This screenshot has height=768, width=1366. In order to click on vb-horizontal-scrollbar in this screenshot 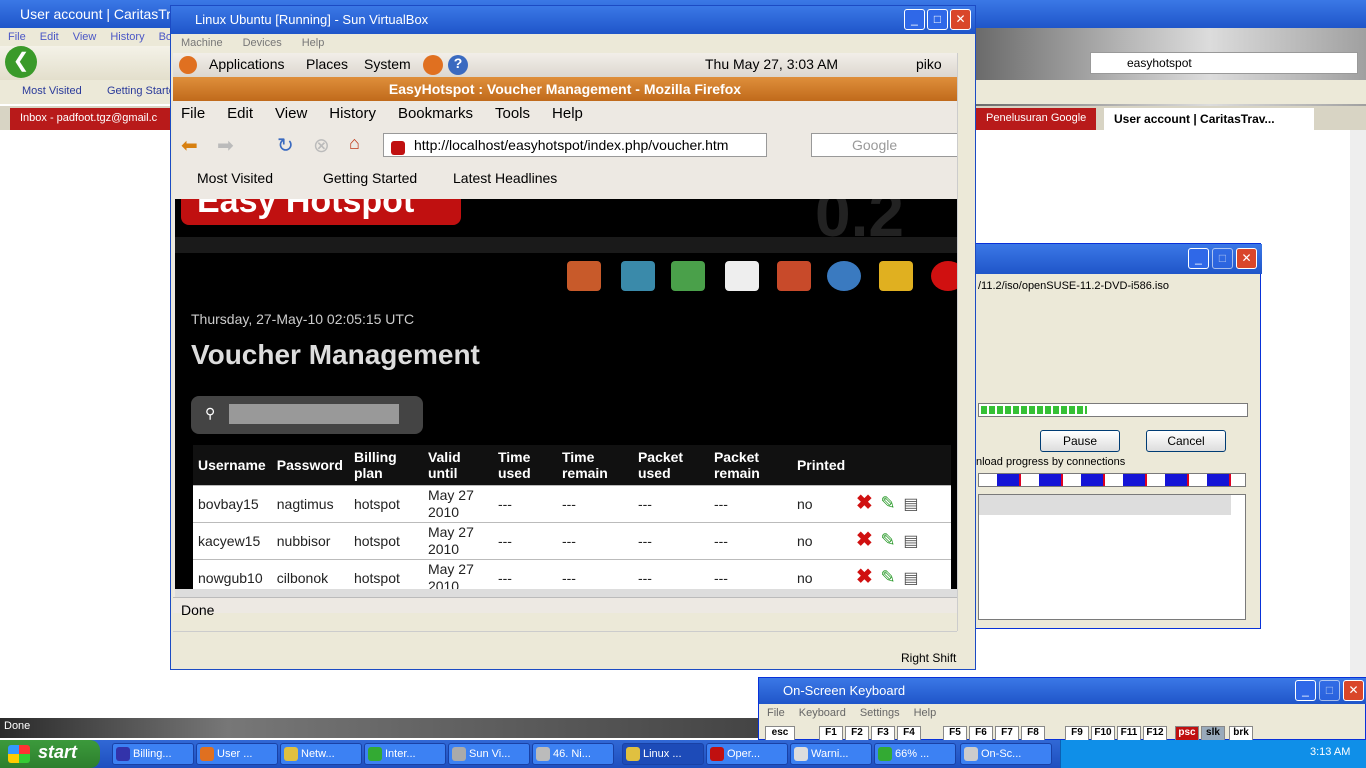, I will do `click(565, 639)`.